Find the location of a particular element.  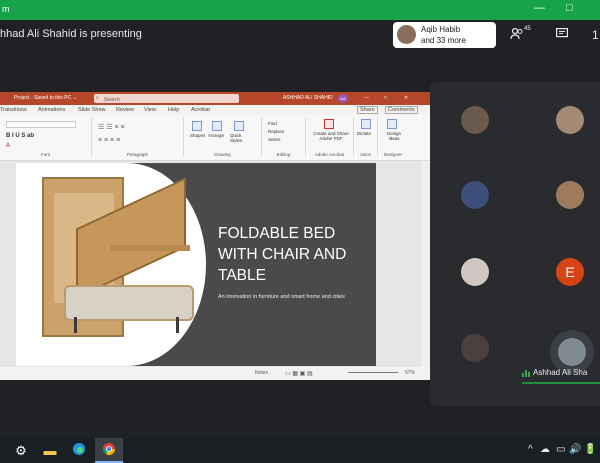

display-icon: ▭ is located at coordinates (560, 449).